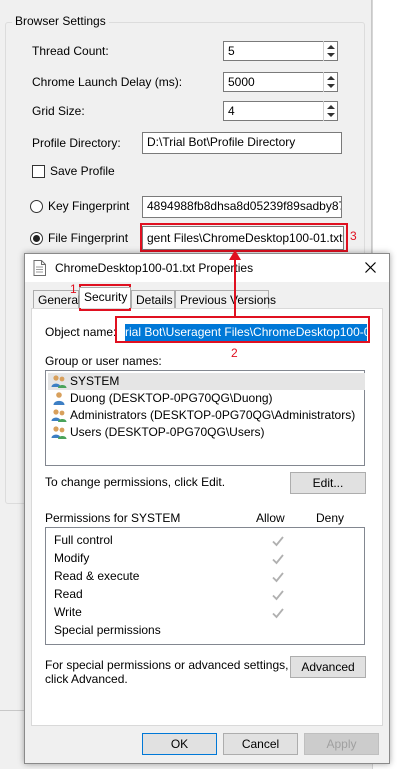 The image size is (397, 769). What do you see at coordinates (330, 51) in the screenshot?
I see `thread-count-spinner` at bounding box center [330, 51].